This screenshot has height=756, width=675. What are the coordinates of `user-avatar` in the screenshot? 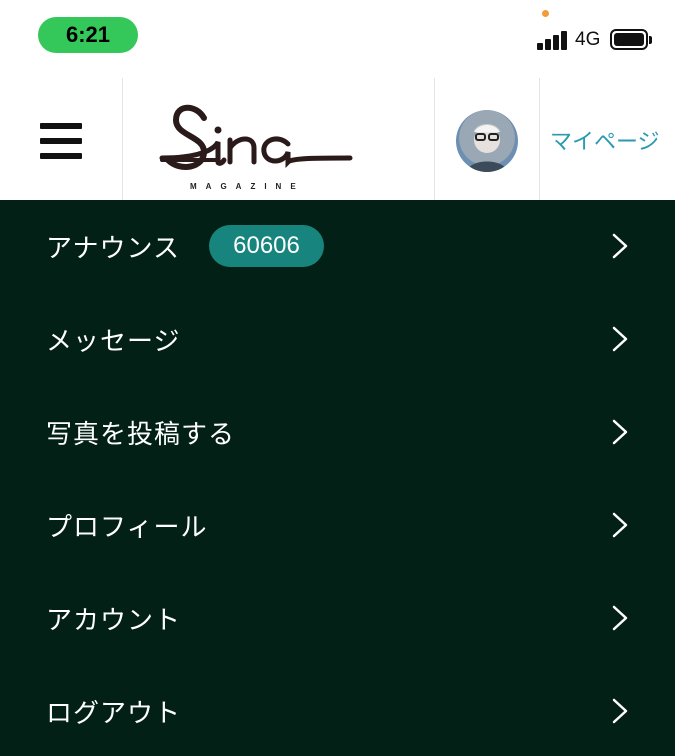 It's located at (487, 141).